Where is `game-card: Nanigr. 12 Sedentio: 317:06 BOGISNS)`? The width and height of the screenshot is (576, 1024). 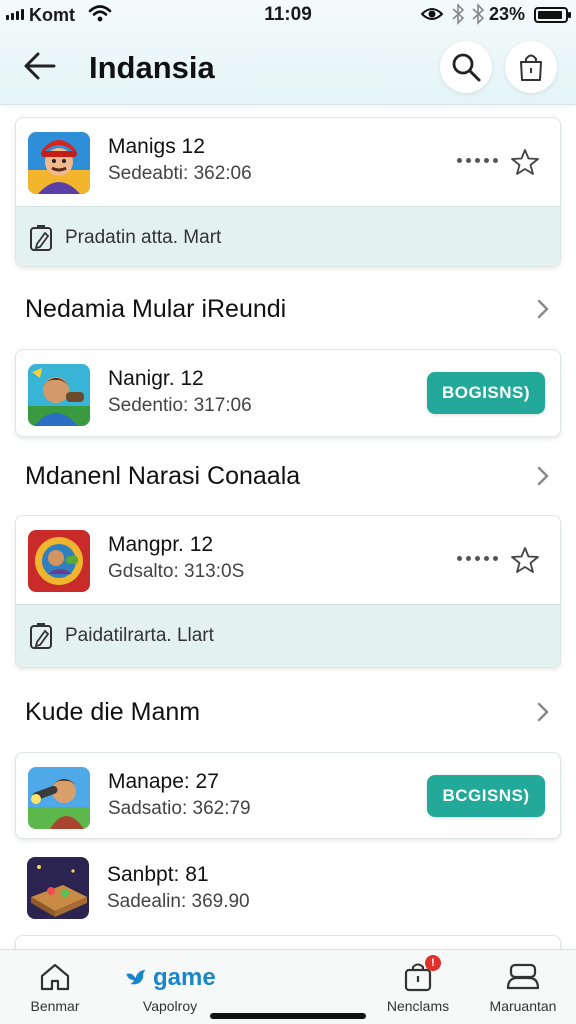 game-card: Nanigr. 12 Sedentio: 317:06 BOGISNS) is located at coordinates (288, 393).